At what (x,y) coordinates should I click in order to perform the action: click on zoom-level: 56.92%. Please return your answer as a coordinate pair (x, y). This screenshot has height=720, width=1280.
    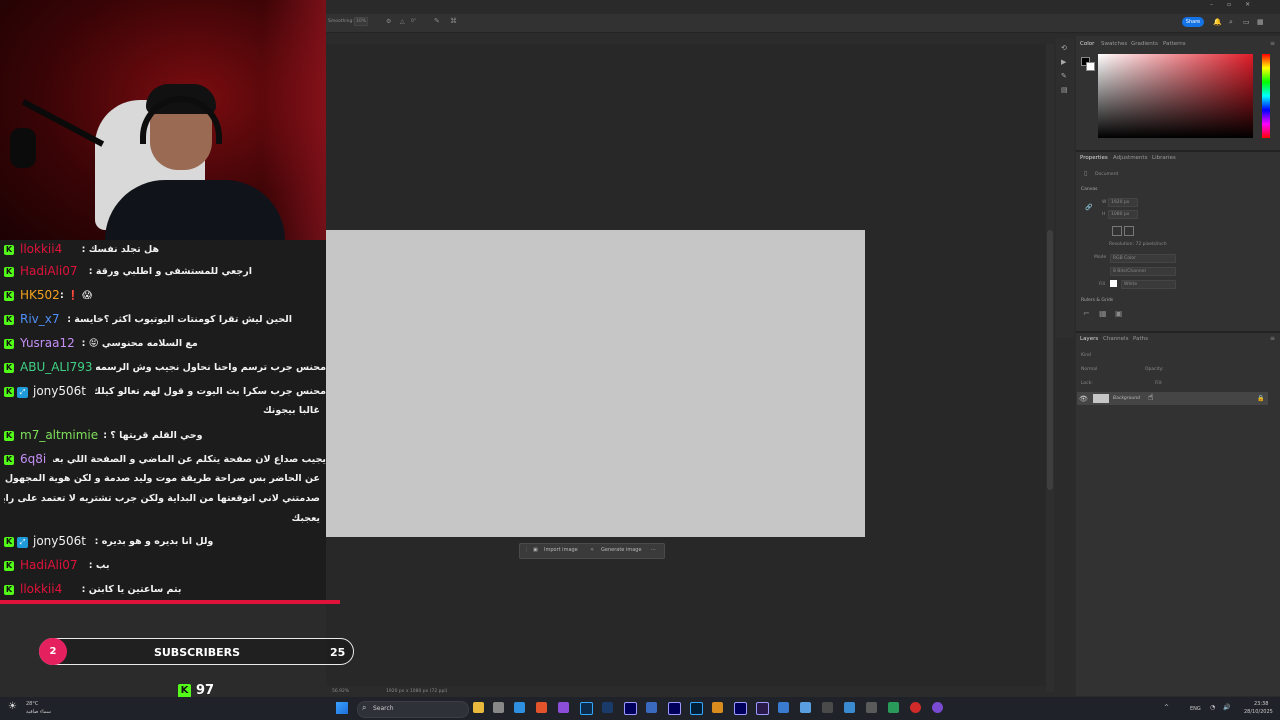
    Looking at the image, I should click on (340, 691).